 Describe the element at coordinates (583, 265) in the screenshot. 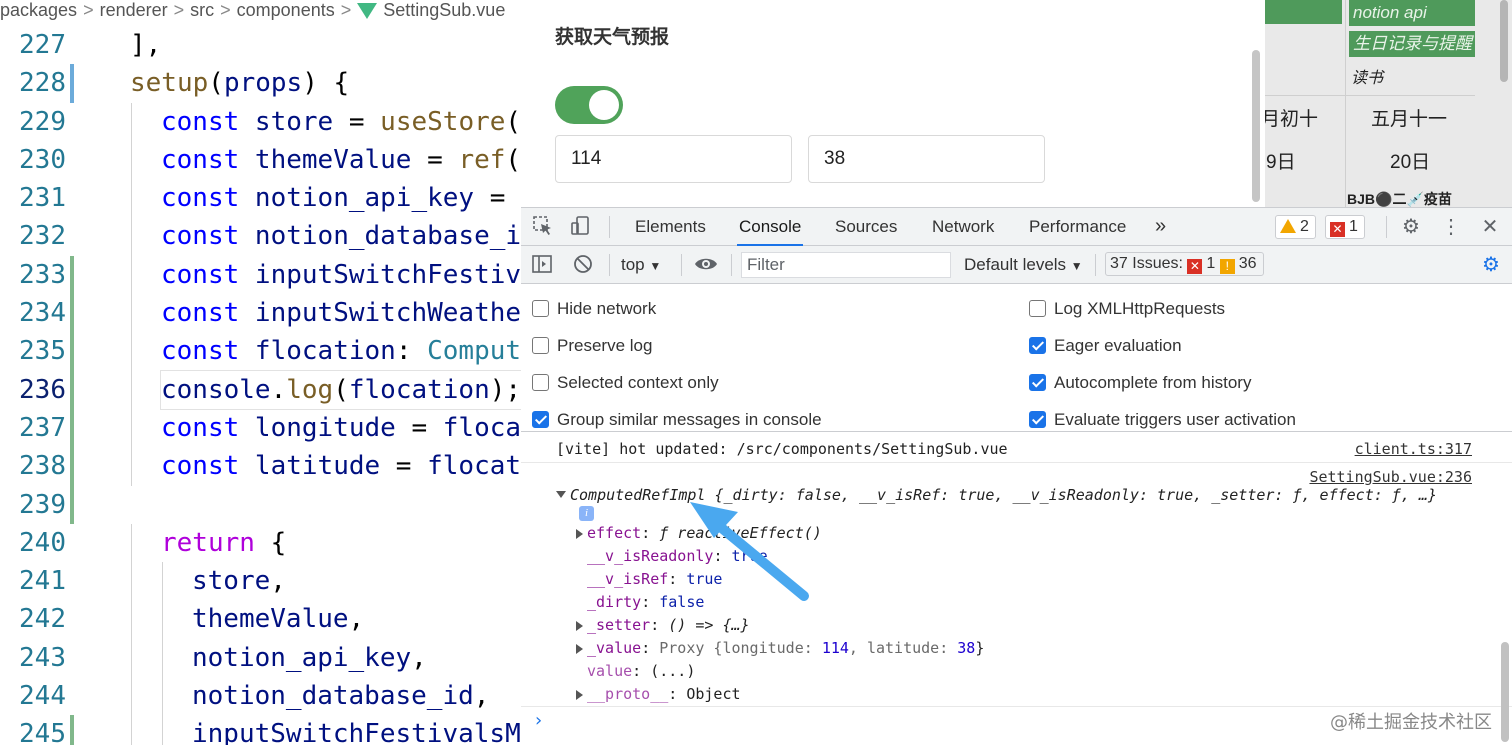

I see `clear-console-icon` at that location.